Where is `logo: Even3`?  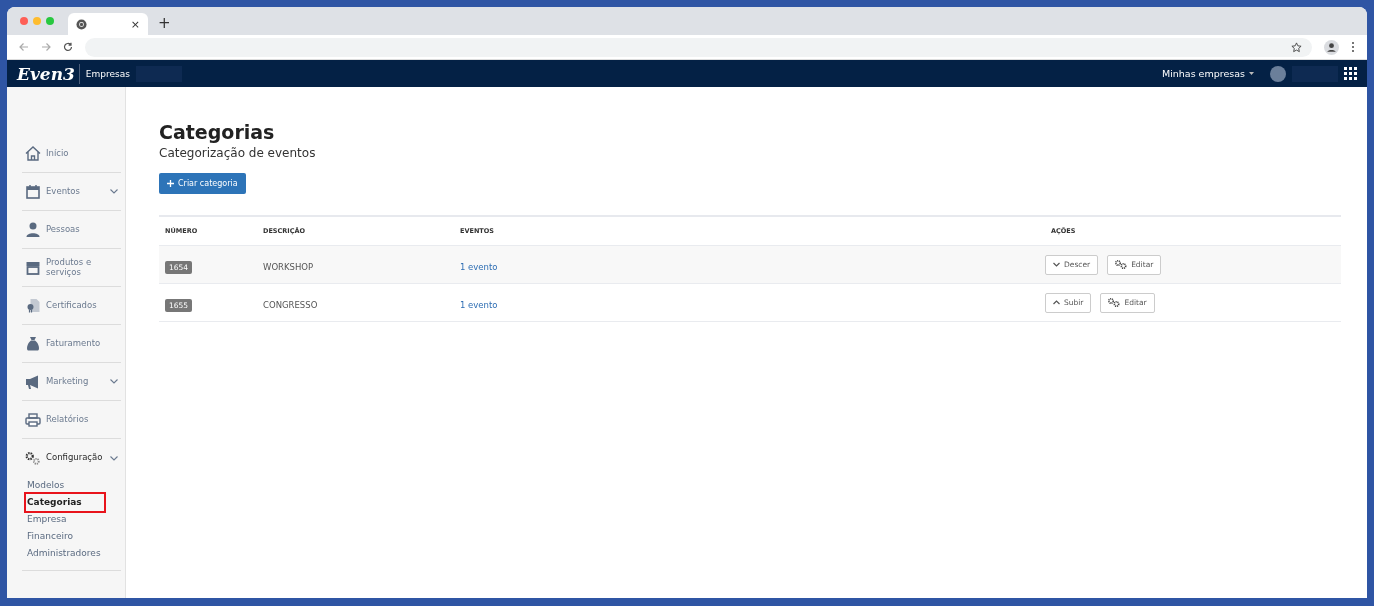 logo: Even3 is located at coordinates (48, 73).